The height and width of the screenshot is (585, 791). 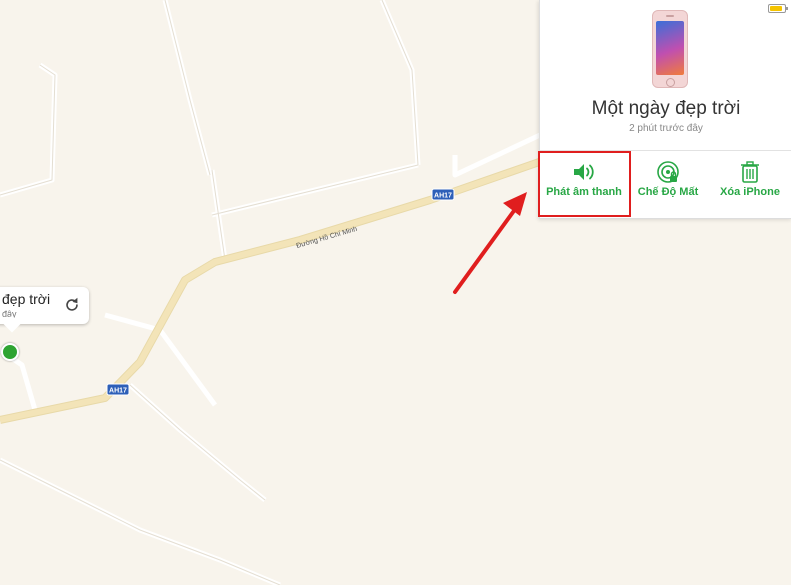 What do you see at coordinates (670, 49) in the screenshot?
I see `iphone-image` at bounding box center [670, 49].